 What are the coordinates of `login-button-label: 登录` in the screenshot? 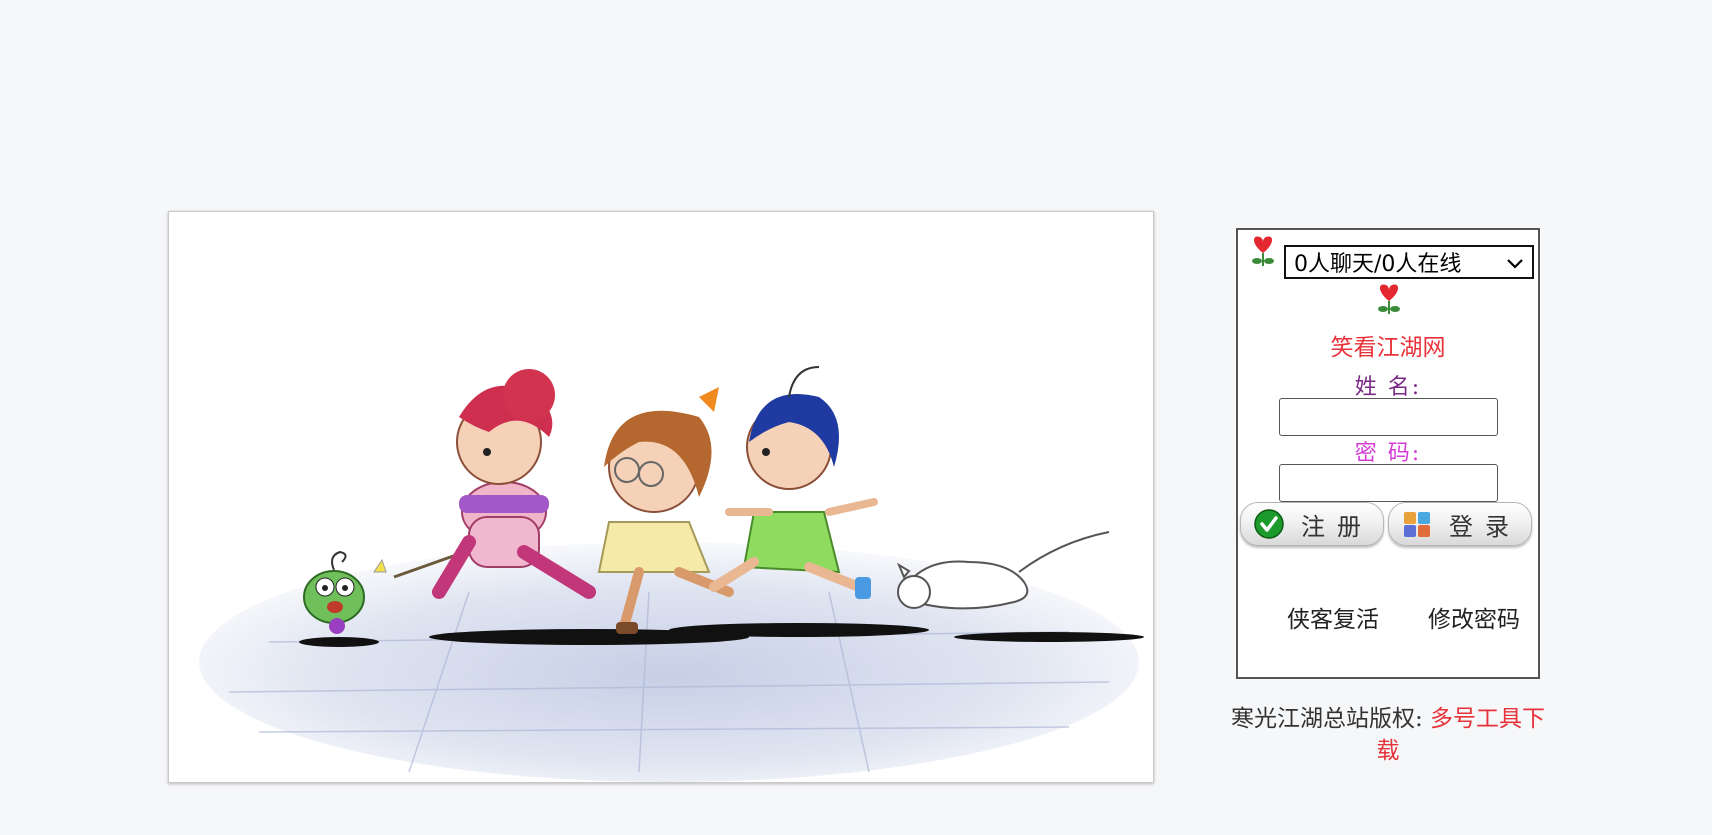 It's located at (1485, 526).